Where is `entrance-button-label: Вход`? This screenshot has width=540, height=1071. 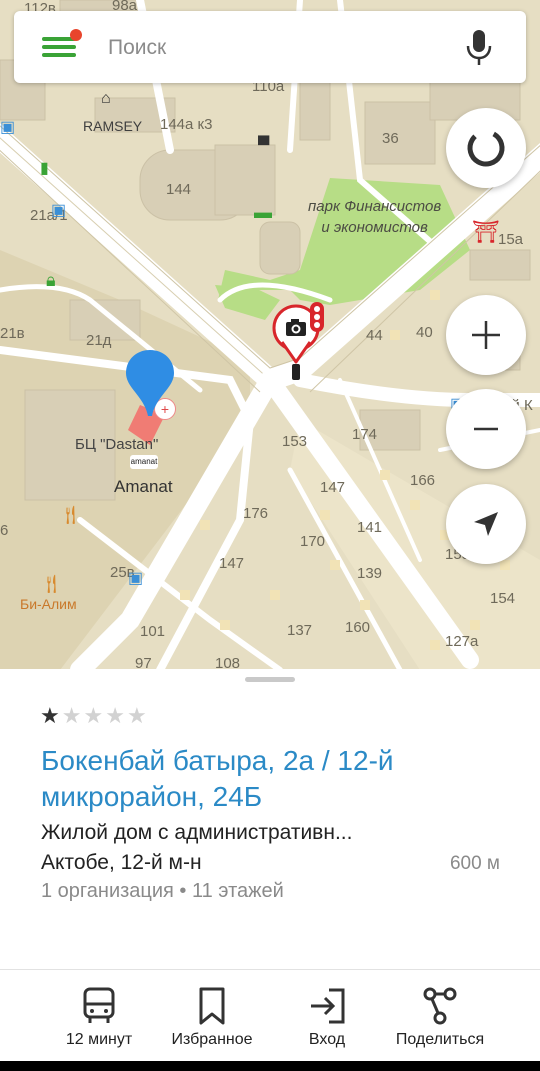 entrance-button-label: Вход is located at coordinates (327, 1039).